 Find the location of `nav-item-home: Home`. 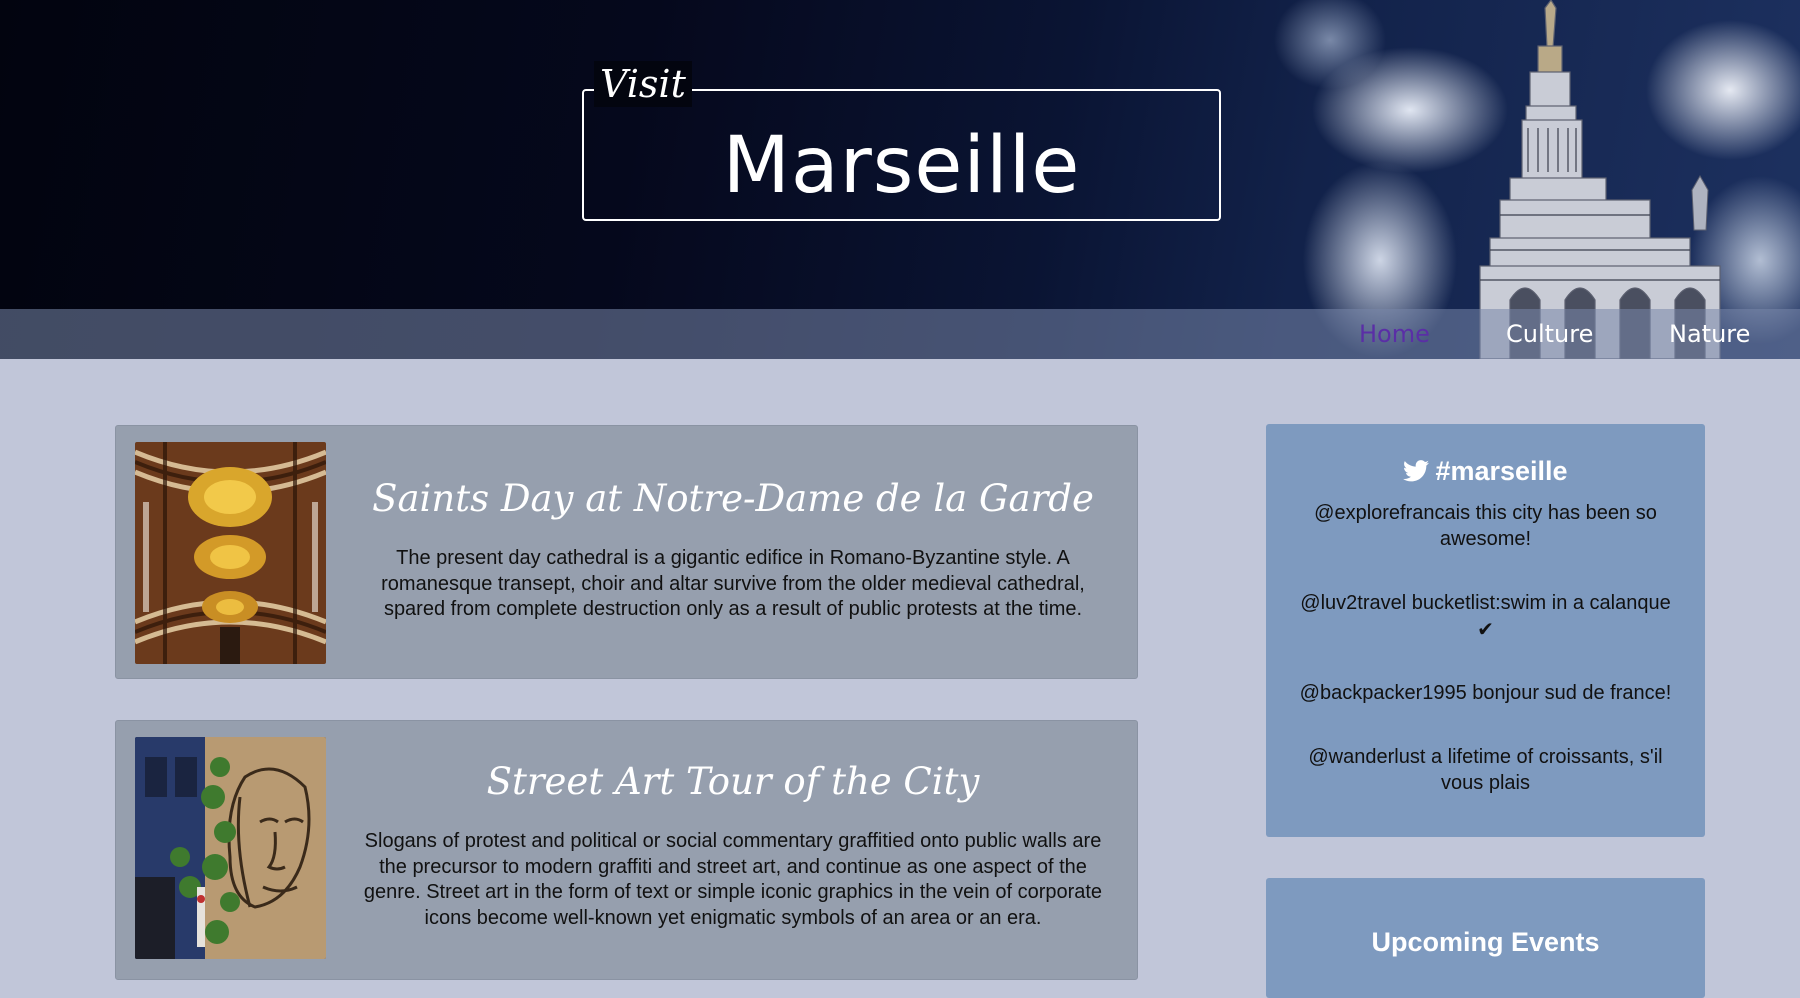

nav-item-home: Home is located at coordinates (1394, 334).